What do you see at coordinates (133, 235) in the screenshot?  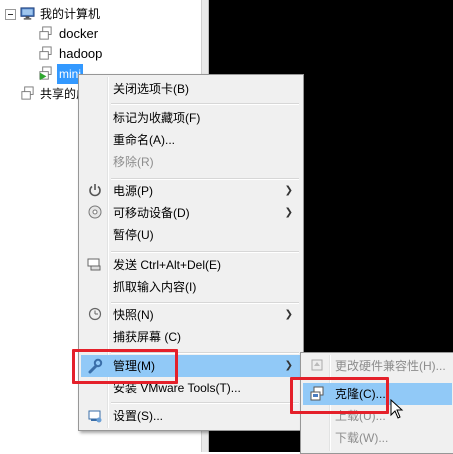 I see `menu-label: 暂停(U)` at bounding box center [133, 235].